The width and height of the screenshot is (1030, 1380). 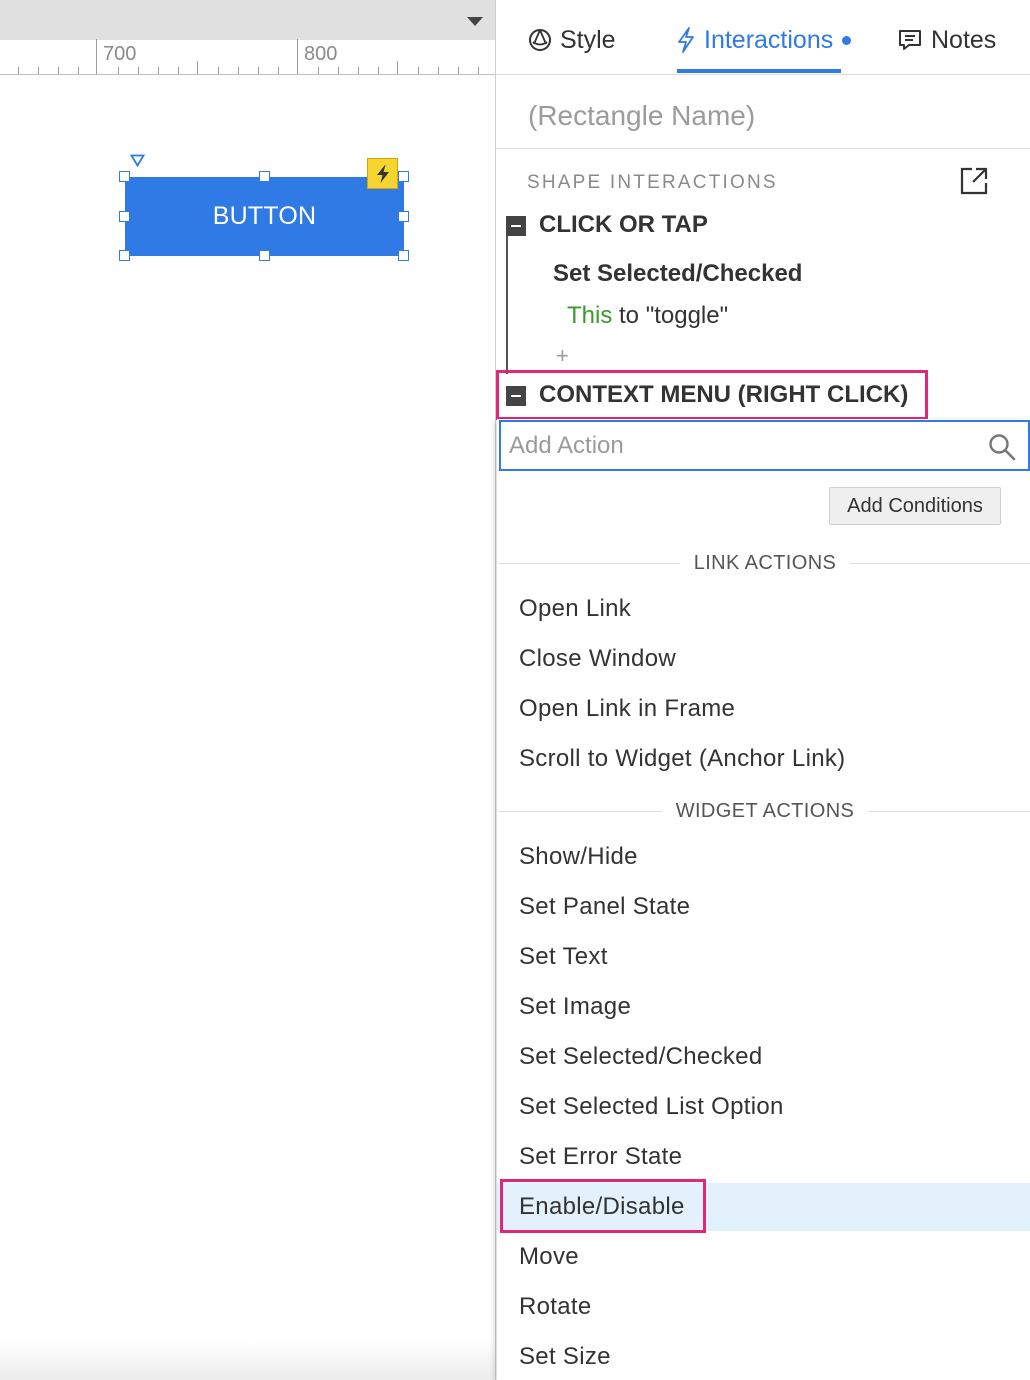 I want to click on tab-interactions: Interactions, so click(x=764, y=40).